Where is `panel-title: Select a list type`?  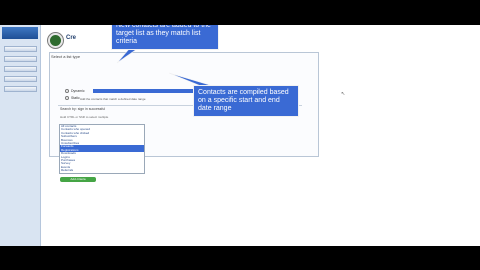 panel-title: Select a list type is located at coordinates (66, 56).